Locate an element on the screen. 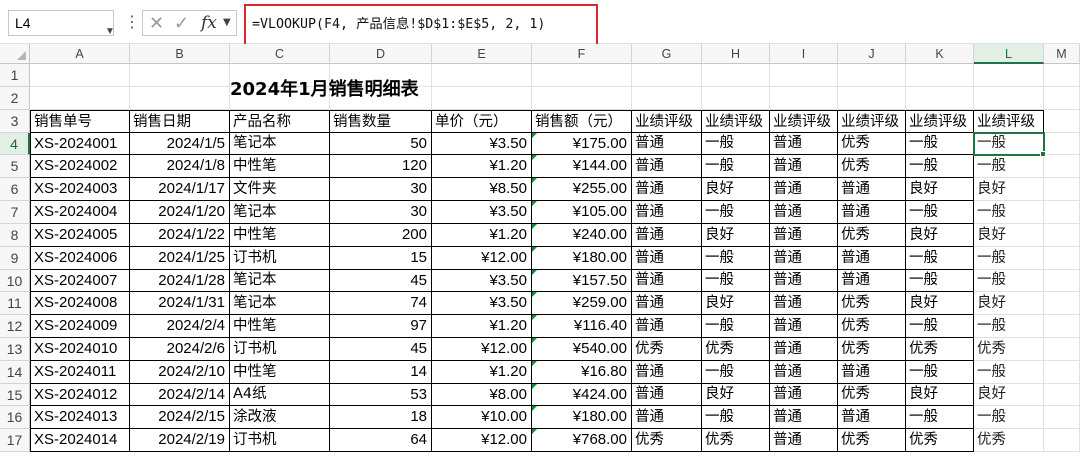  table-cell: 45 is located at coordinates (381, 281).